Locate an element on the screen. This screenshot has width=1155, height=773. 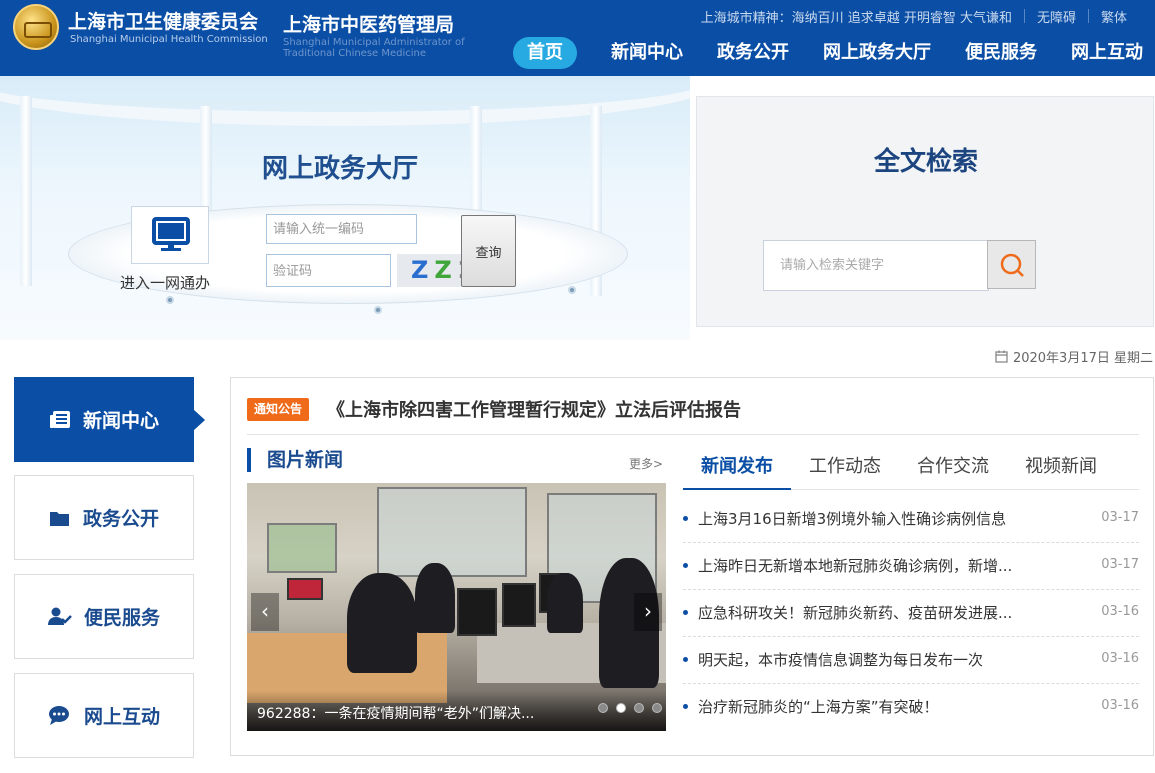
main-nav: 首页 新闻中心 政务公开 网上政务大厅 便民服务 网上互动 is located at coordinates (828, 53).